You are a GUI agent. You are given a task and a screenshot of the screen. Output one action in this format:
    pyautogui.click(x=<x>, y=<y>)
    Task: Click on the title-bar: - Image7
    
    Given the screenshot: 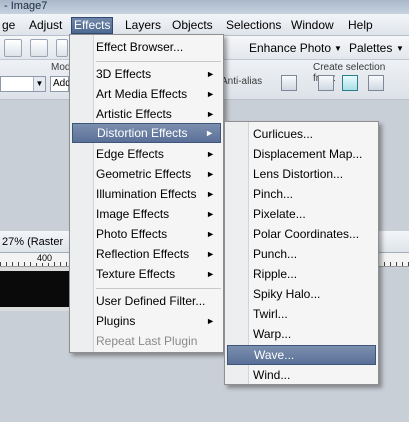 What is the action you would take?
    pyautogui.click(x=204, y=7)
    